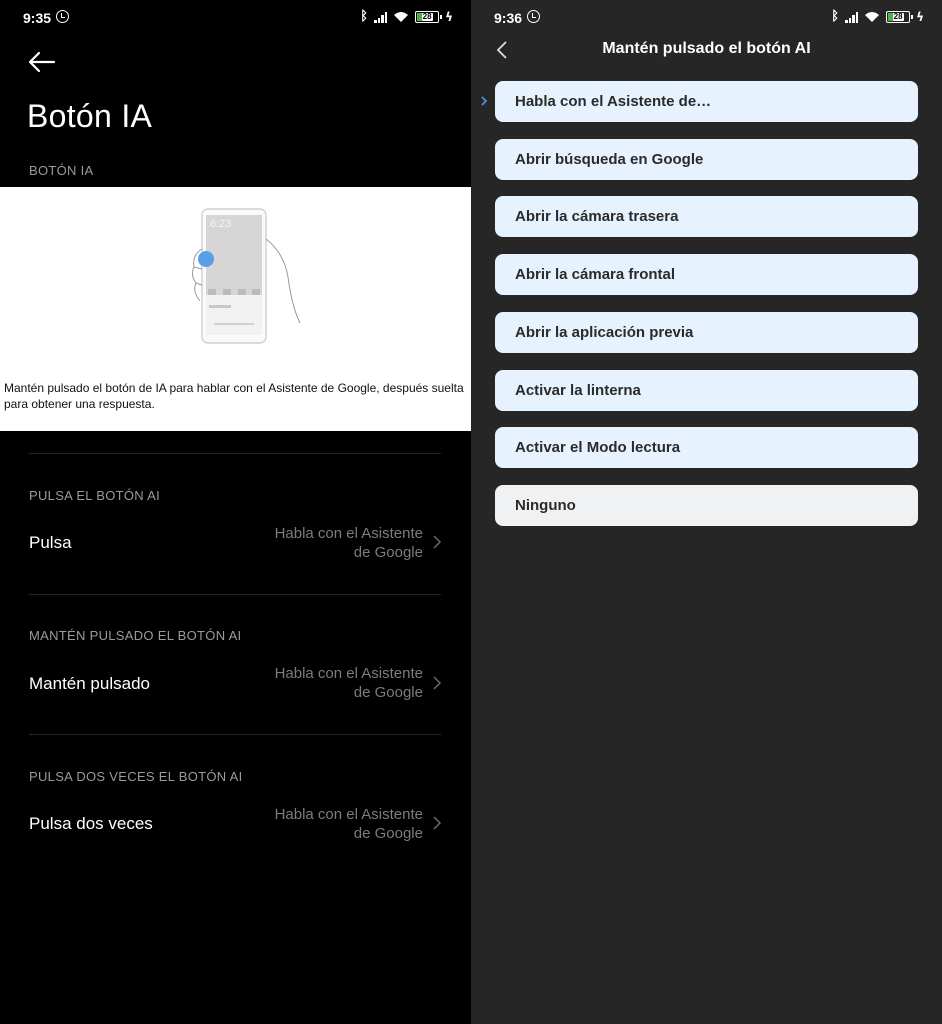  Describe the element at coordinates (333, 683) in the screenshot. I see `setting-value-manten: Habla con el Asistente de Google` at that location.